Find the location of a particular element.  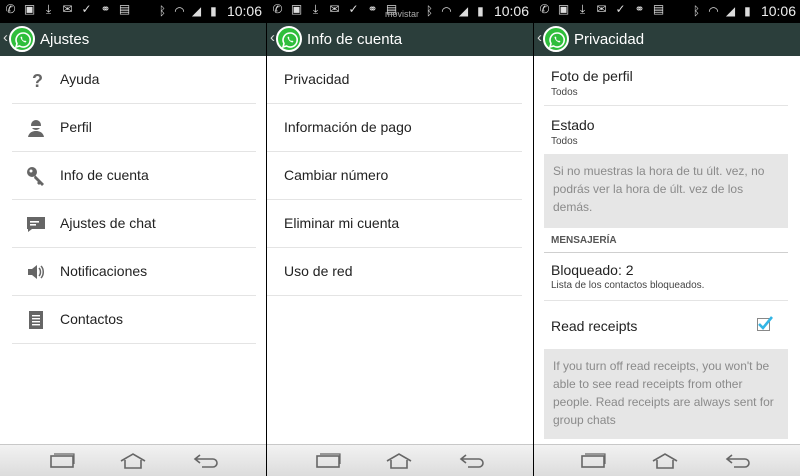

action-bar: ‹ Privacidad is located at coordinates (667, 39).